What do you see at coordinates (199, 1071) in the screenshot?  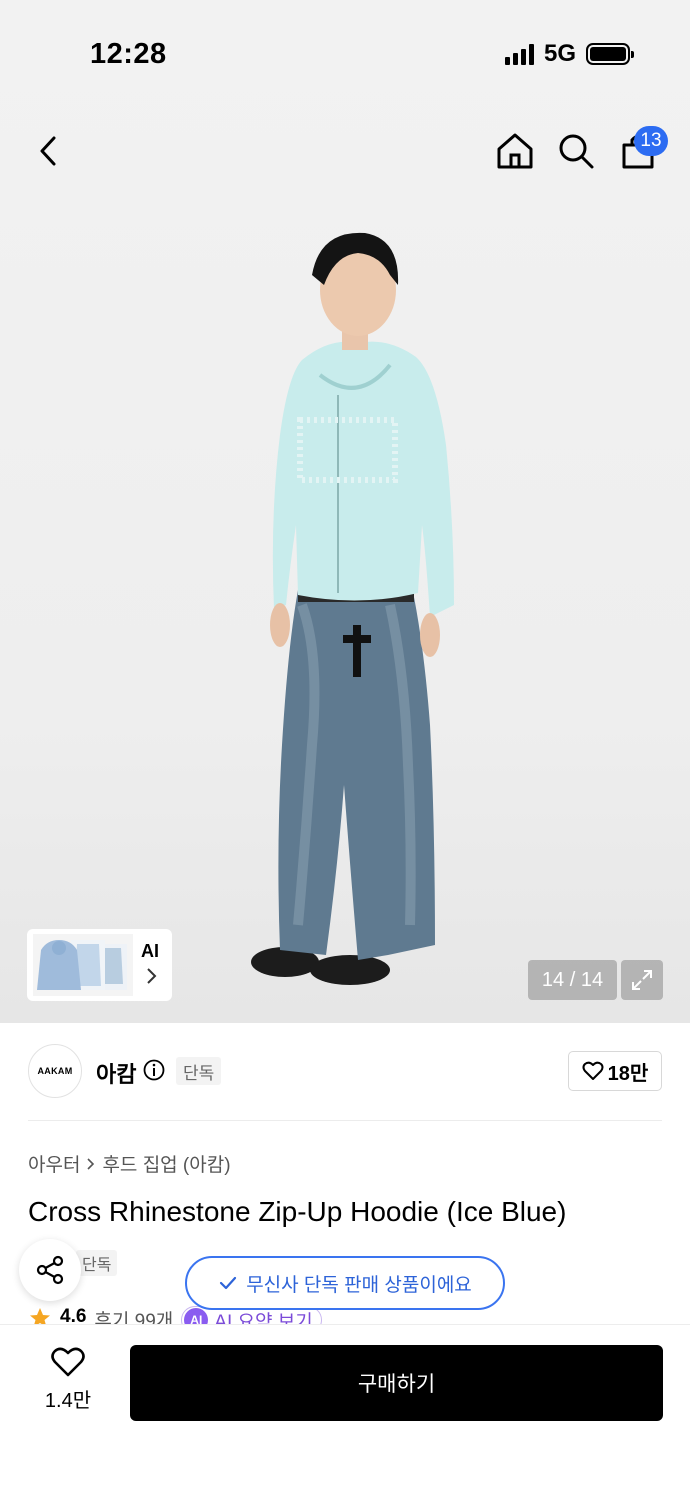 I see `brand-exclusive-tag: 단독` at bounding box center [199, 1071].